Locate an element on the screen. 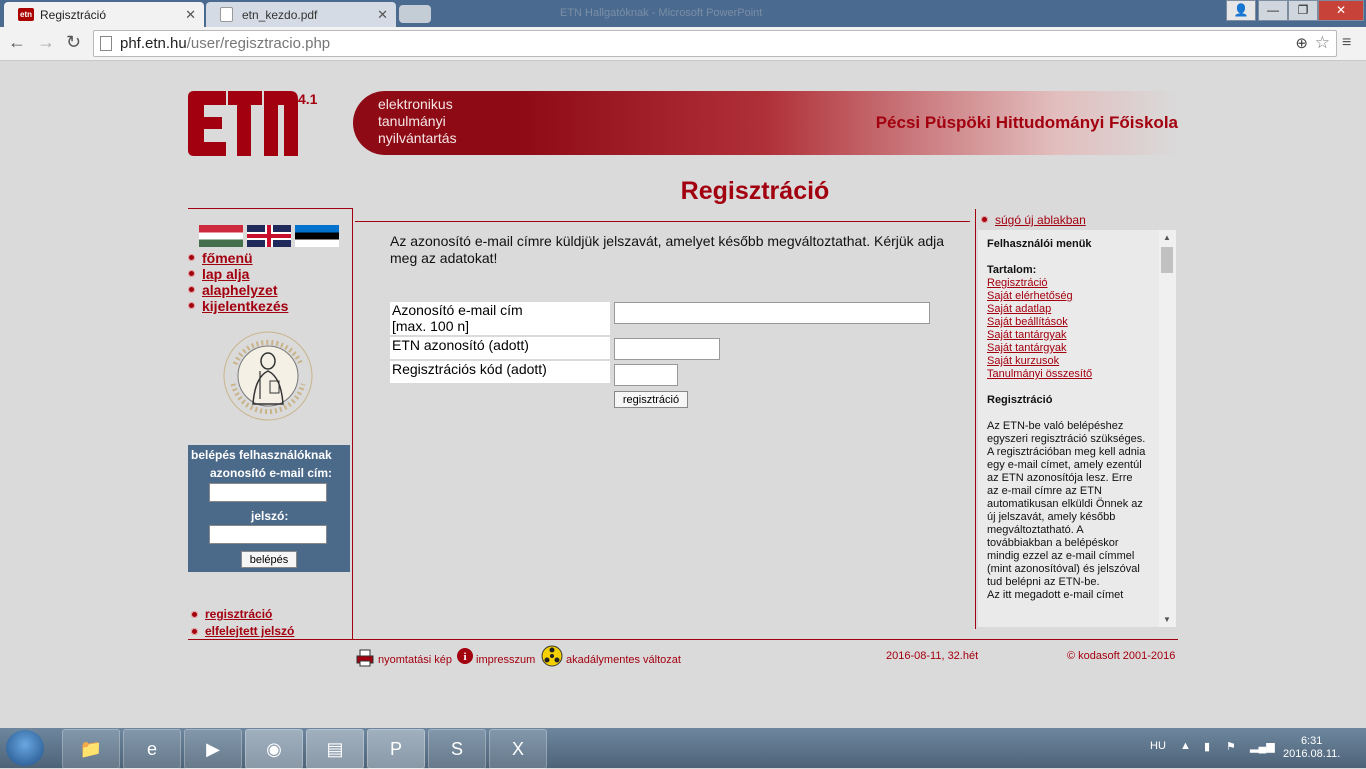 Image resolution: width=1366 pixels, height=769 pixels. help-link-sajat-elerhetoseg: Saját elérhetőség is located at coordinates (1067, 296).